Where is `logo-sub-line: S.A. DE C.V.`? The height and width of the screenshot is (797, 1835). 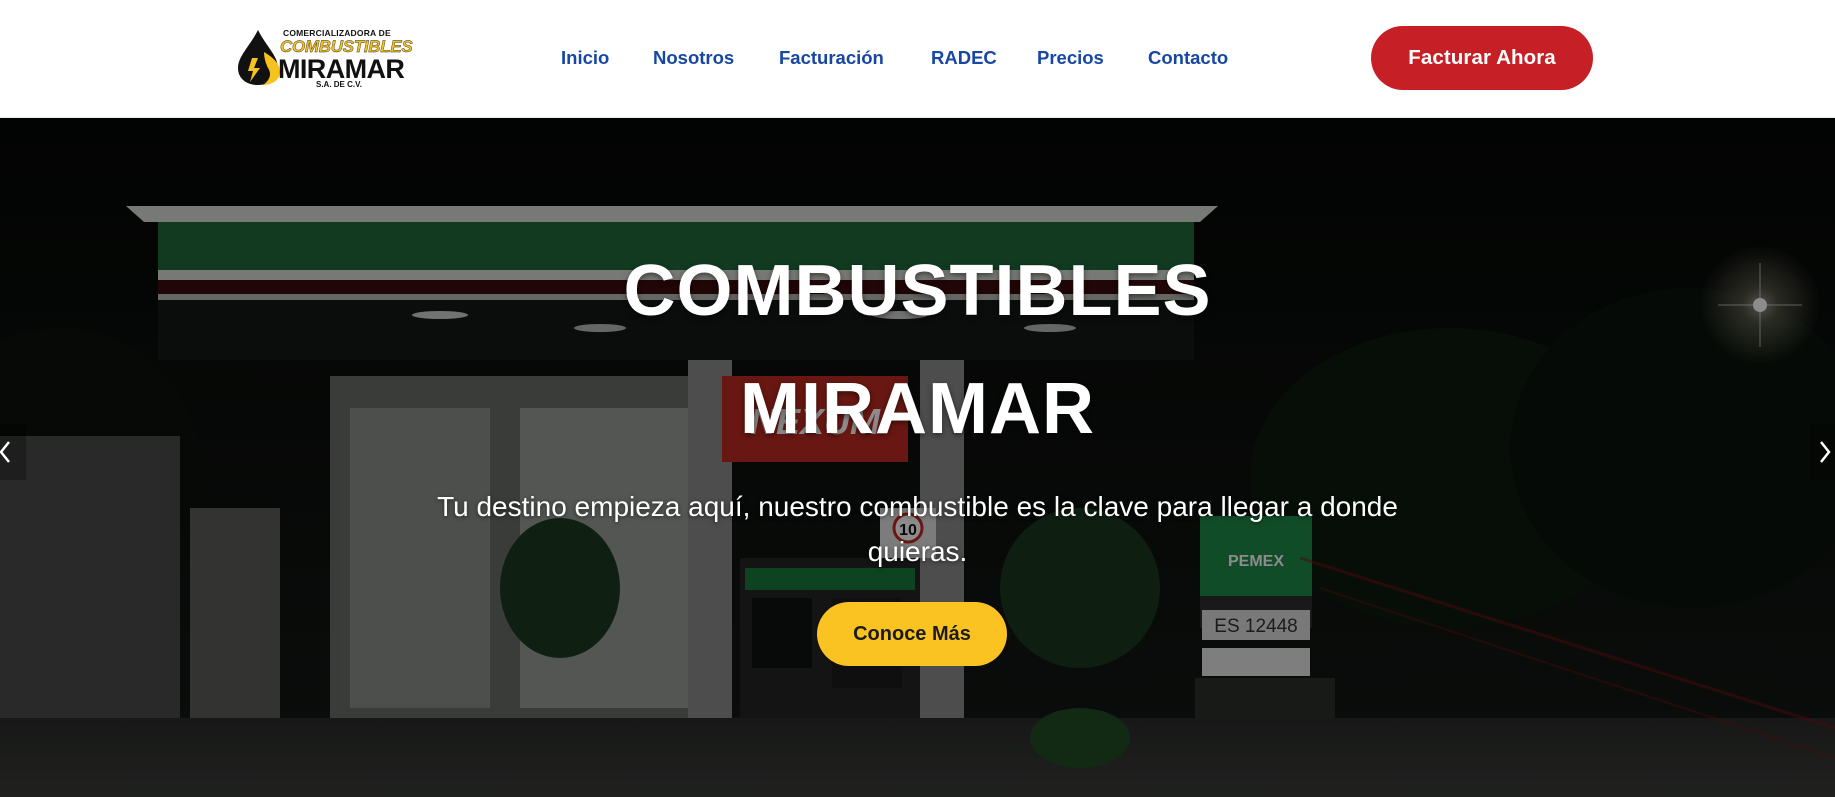
logo-sub-line: S.A. DE C.V. is located at coordinates (339, 84).